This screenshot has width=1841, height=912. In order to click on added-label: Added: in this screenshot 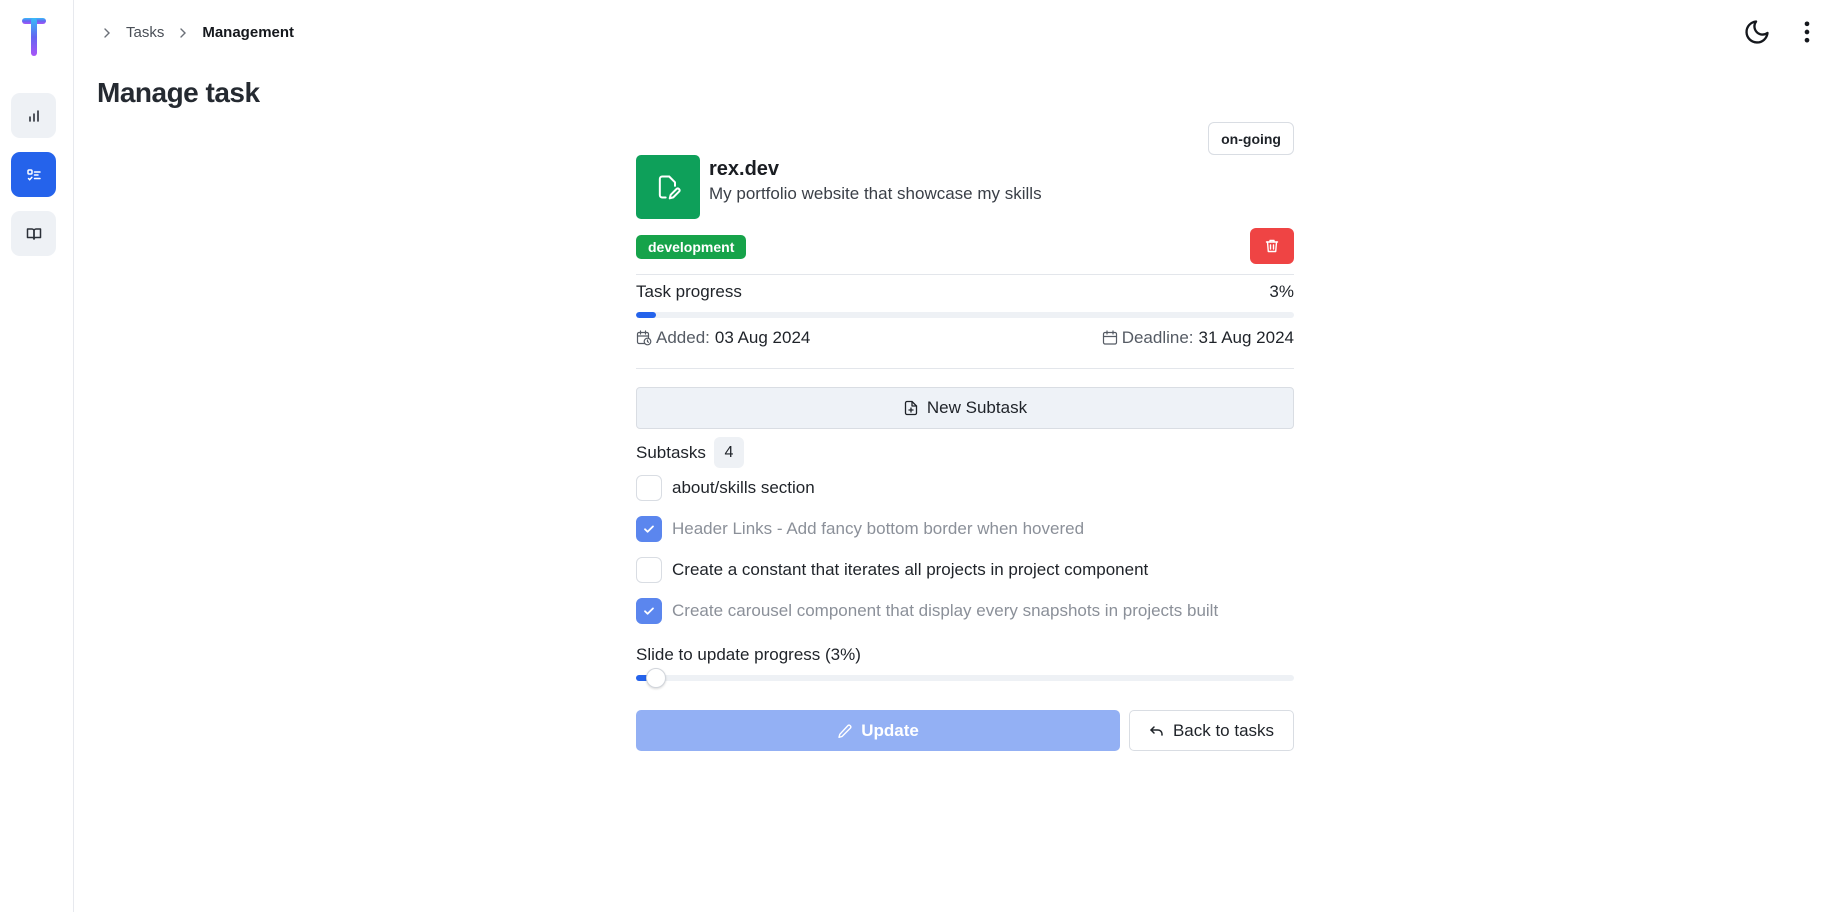, I will do `click(683, 337)`.